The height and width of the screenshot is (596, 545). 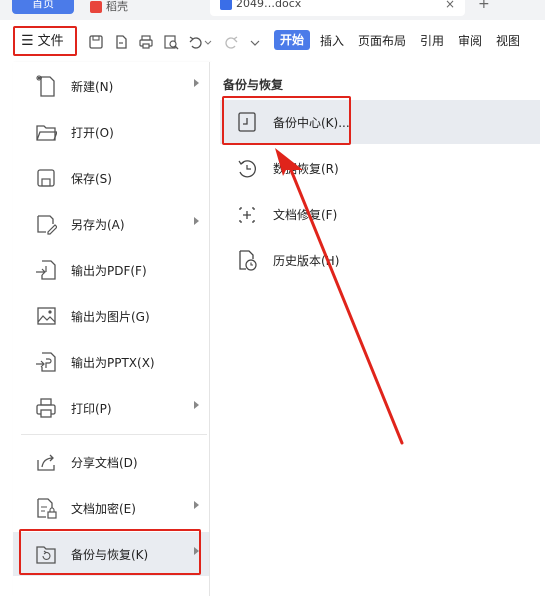 What do you see at coordinates (380, 260) in the screenshot?
I see `submenu-item-history-version: 历史版本(H)` at bounding box center [380, 260].